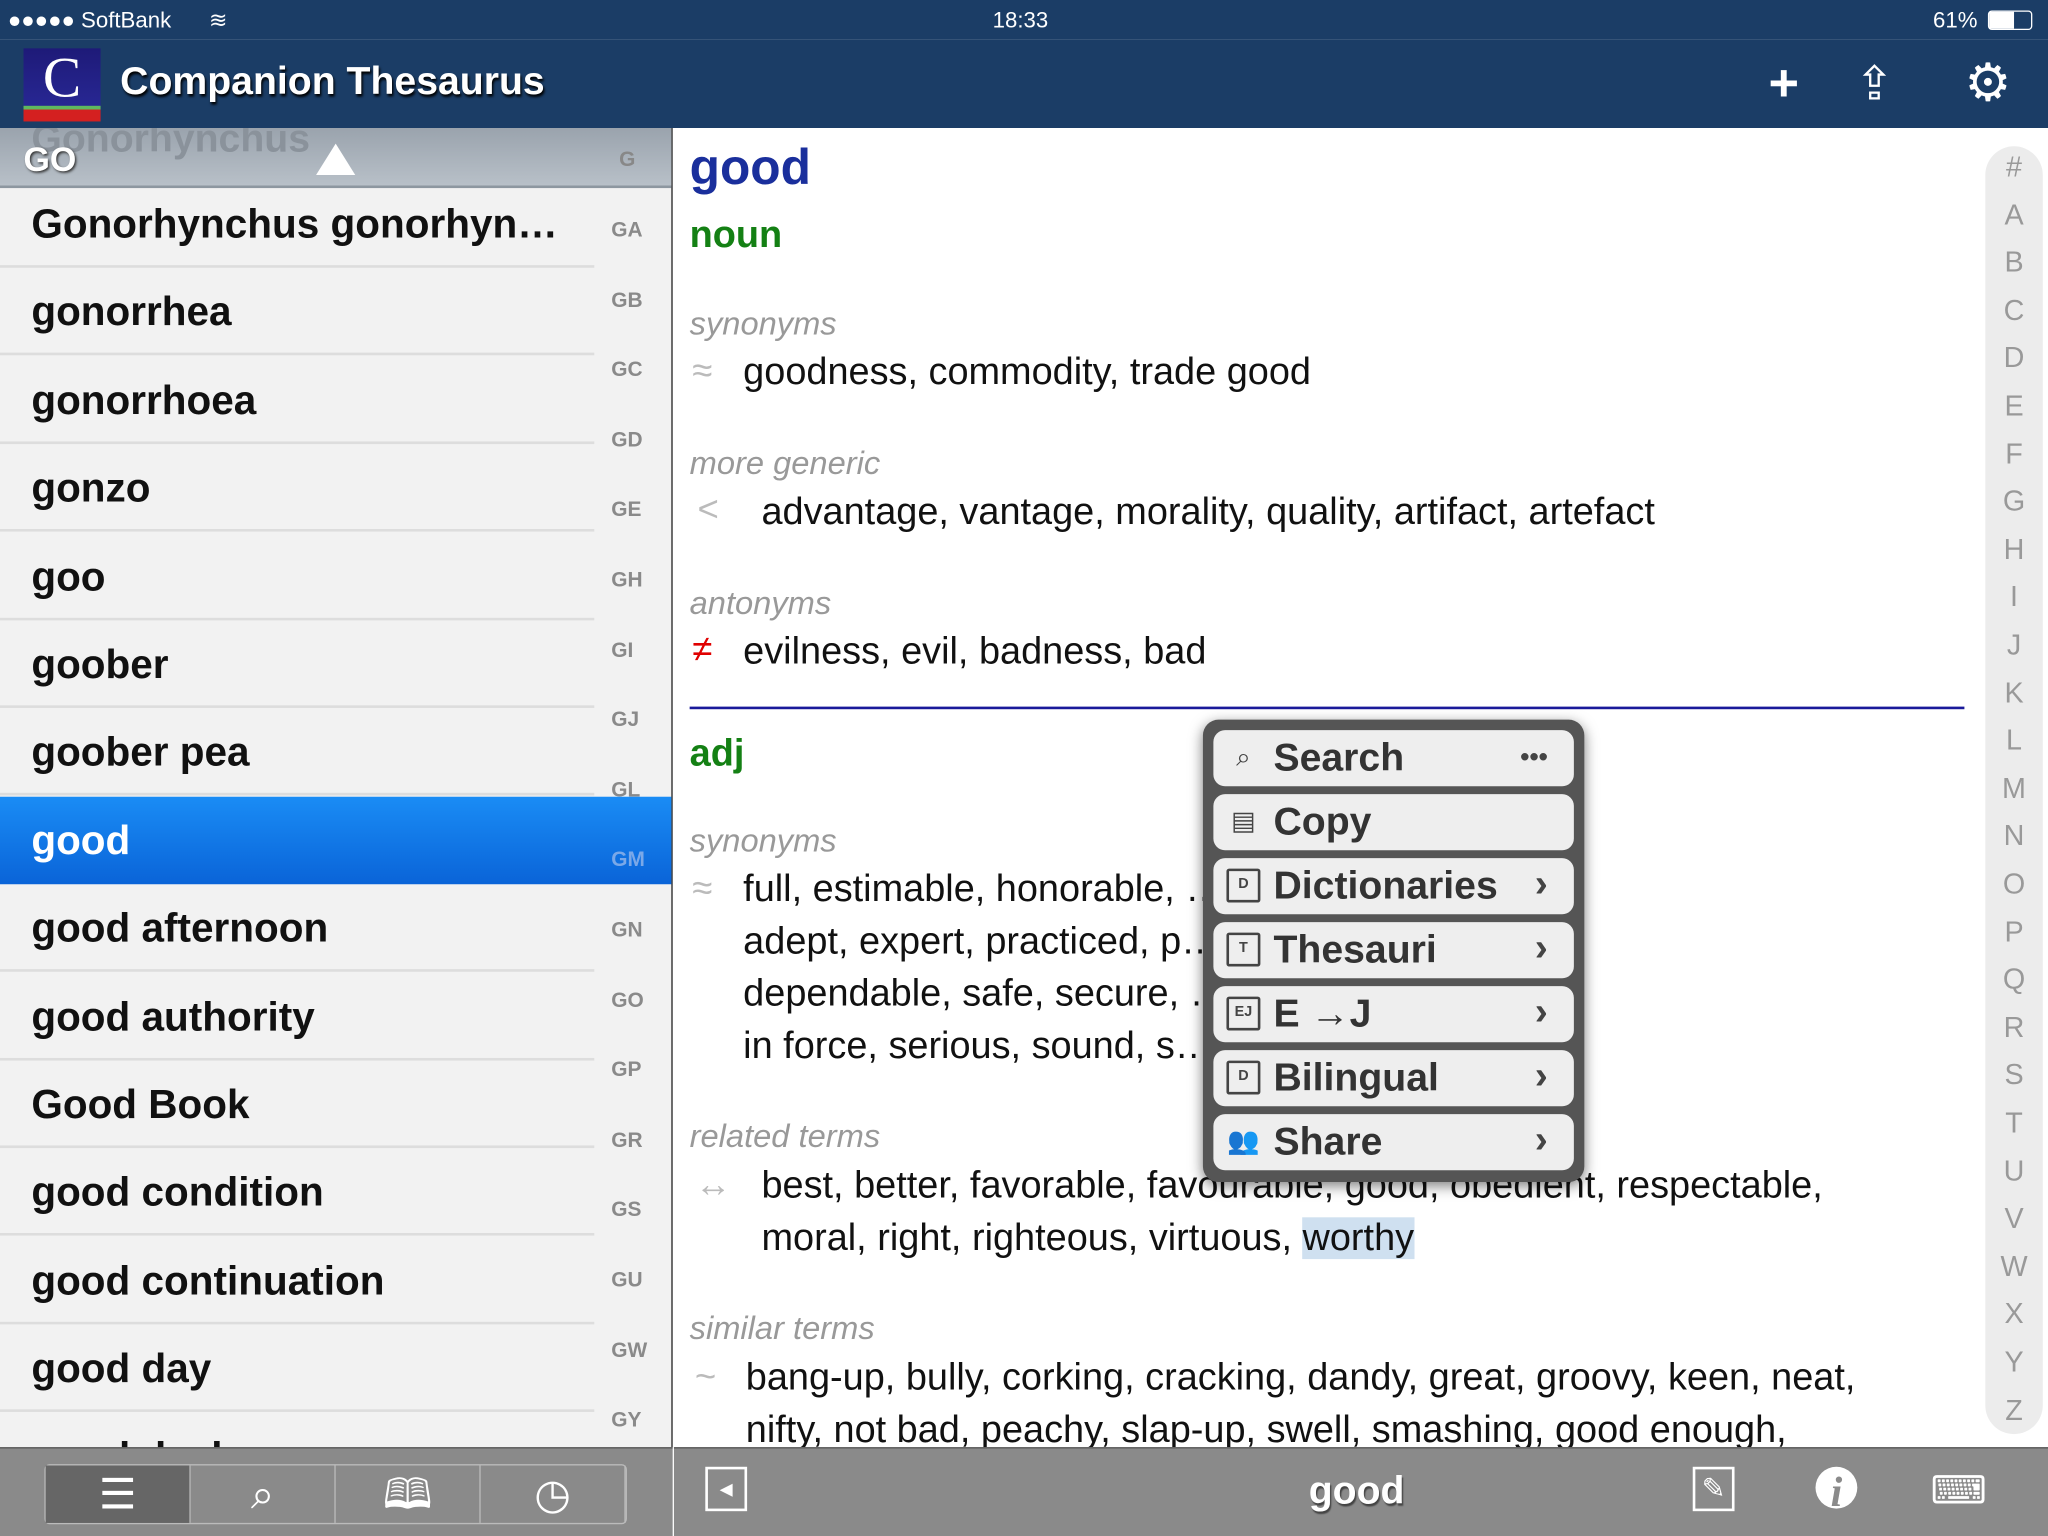  I want to click on synonyms-text: goodness, commodity, trade good, so click(1027, 372).